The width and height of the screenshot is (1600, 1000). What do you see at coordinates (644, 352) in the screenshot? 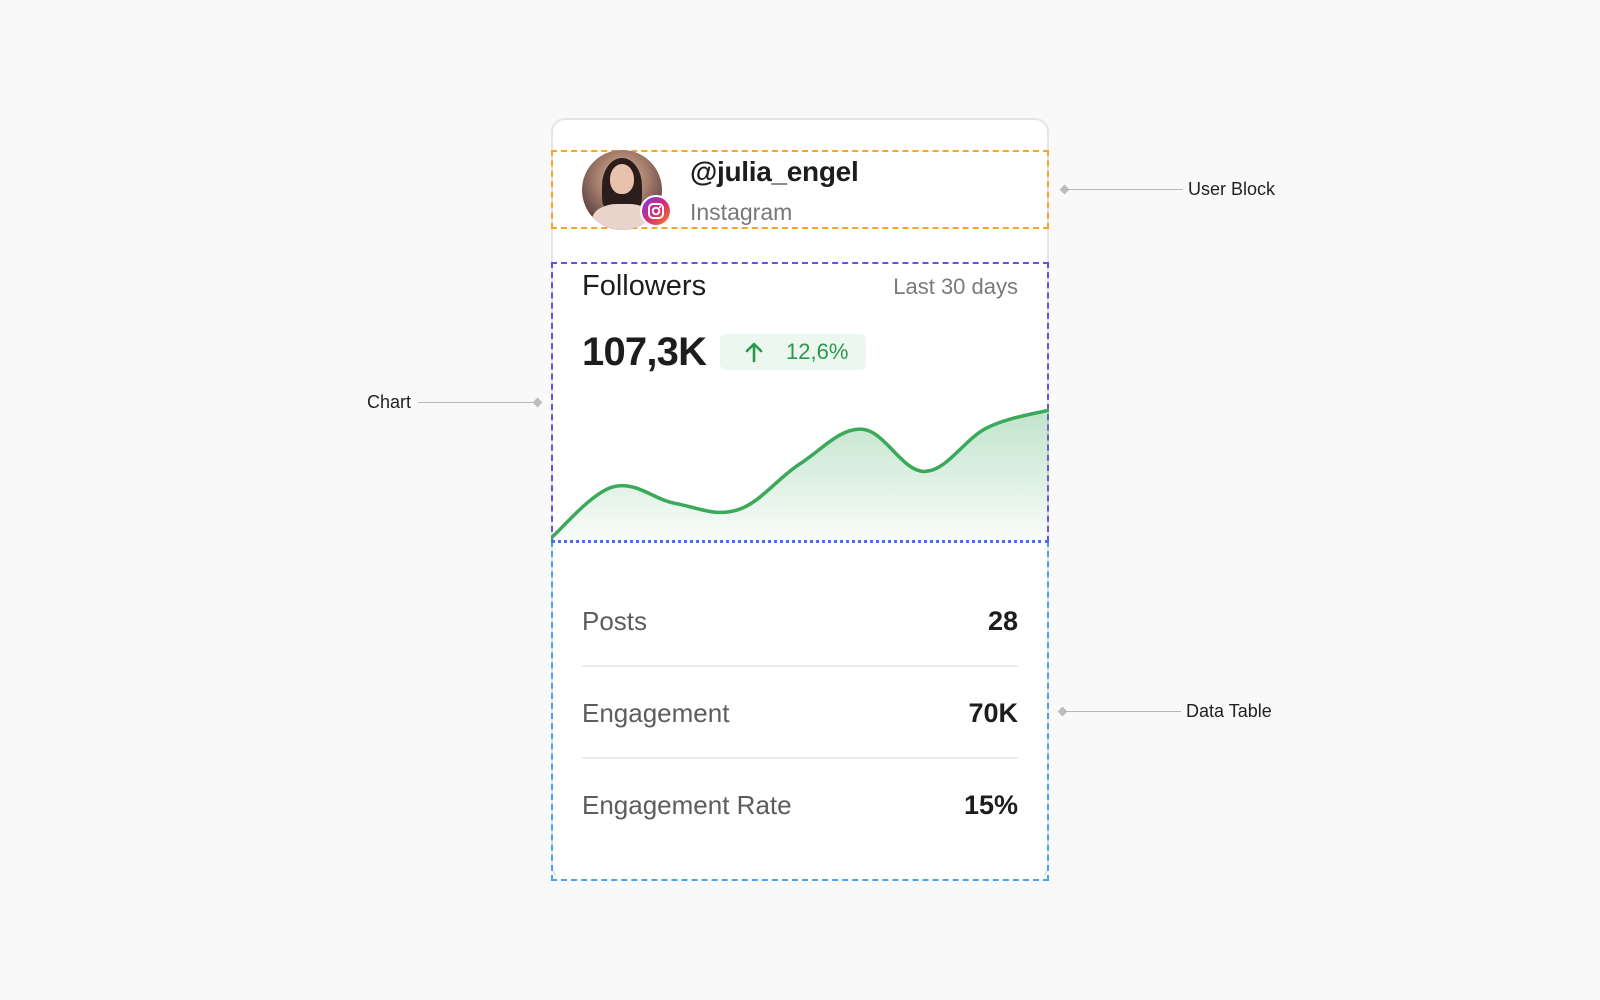
I see `followers-count: 107,3K` at bounding box center [644, 352].